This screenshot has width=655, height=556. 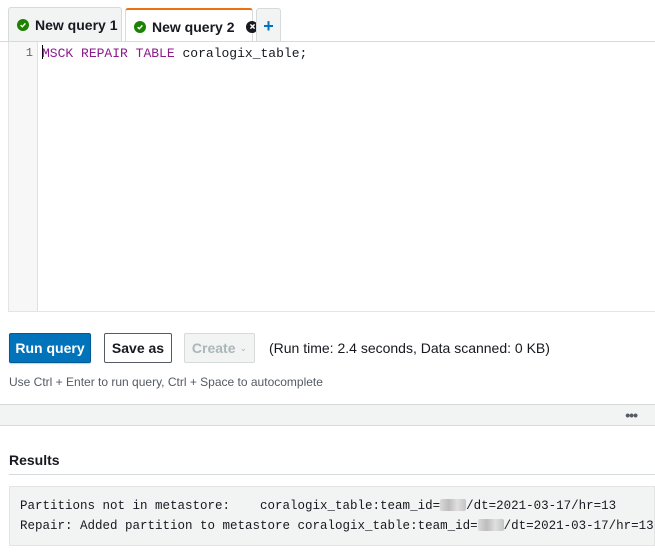 What do you see at coordinates (327, 21) in the screenshot?
I see `query-tab-bar: New query 1 New query 2 +` at bounding box center [327, 21].